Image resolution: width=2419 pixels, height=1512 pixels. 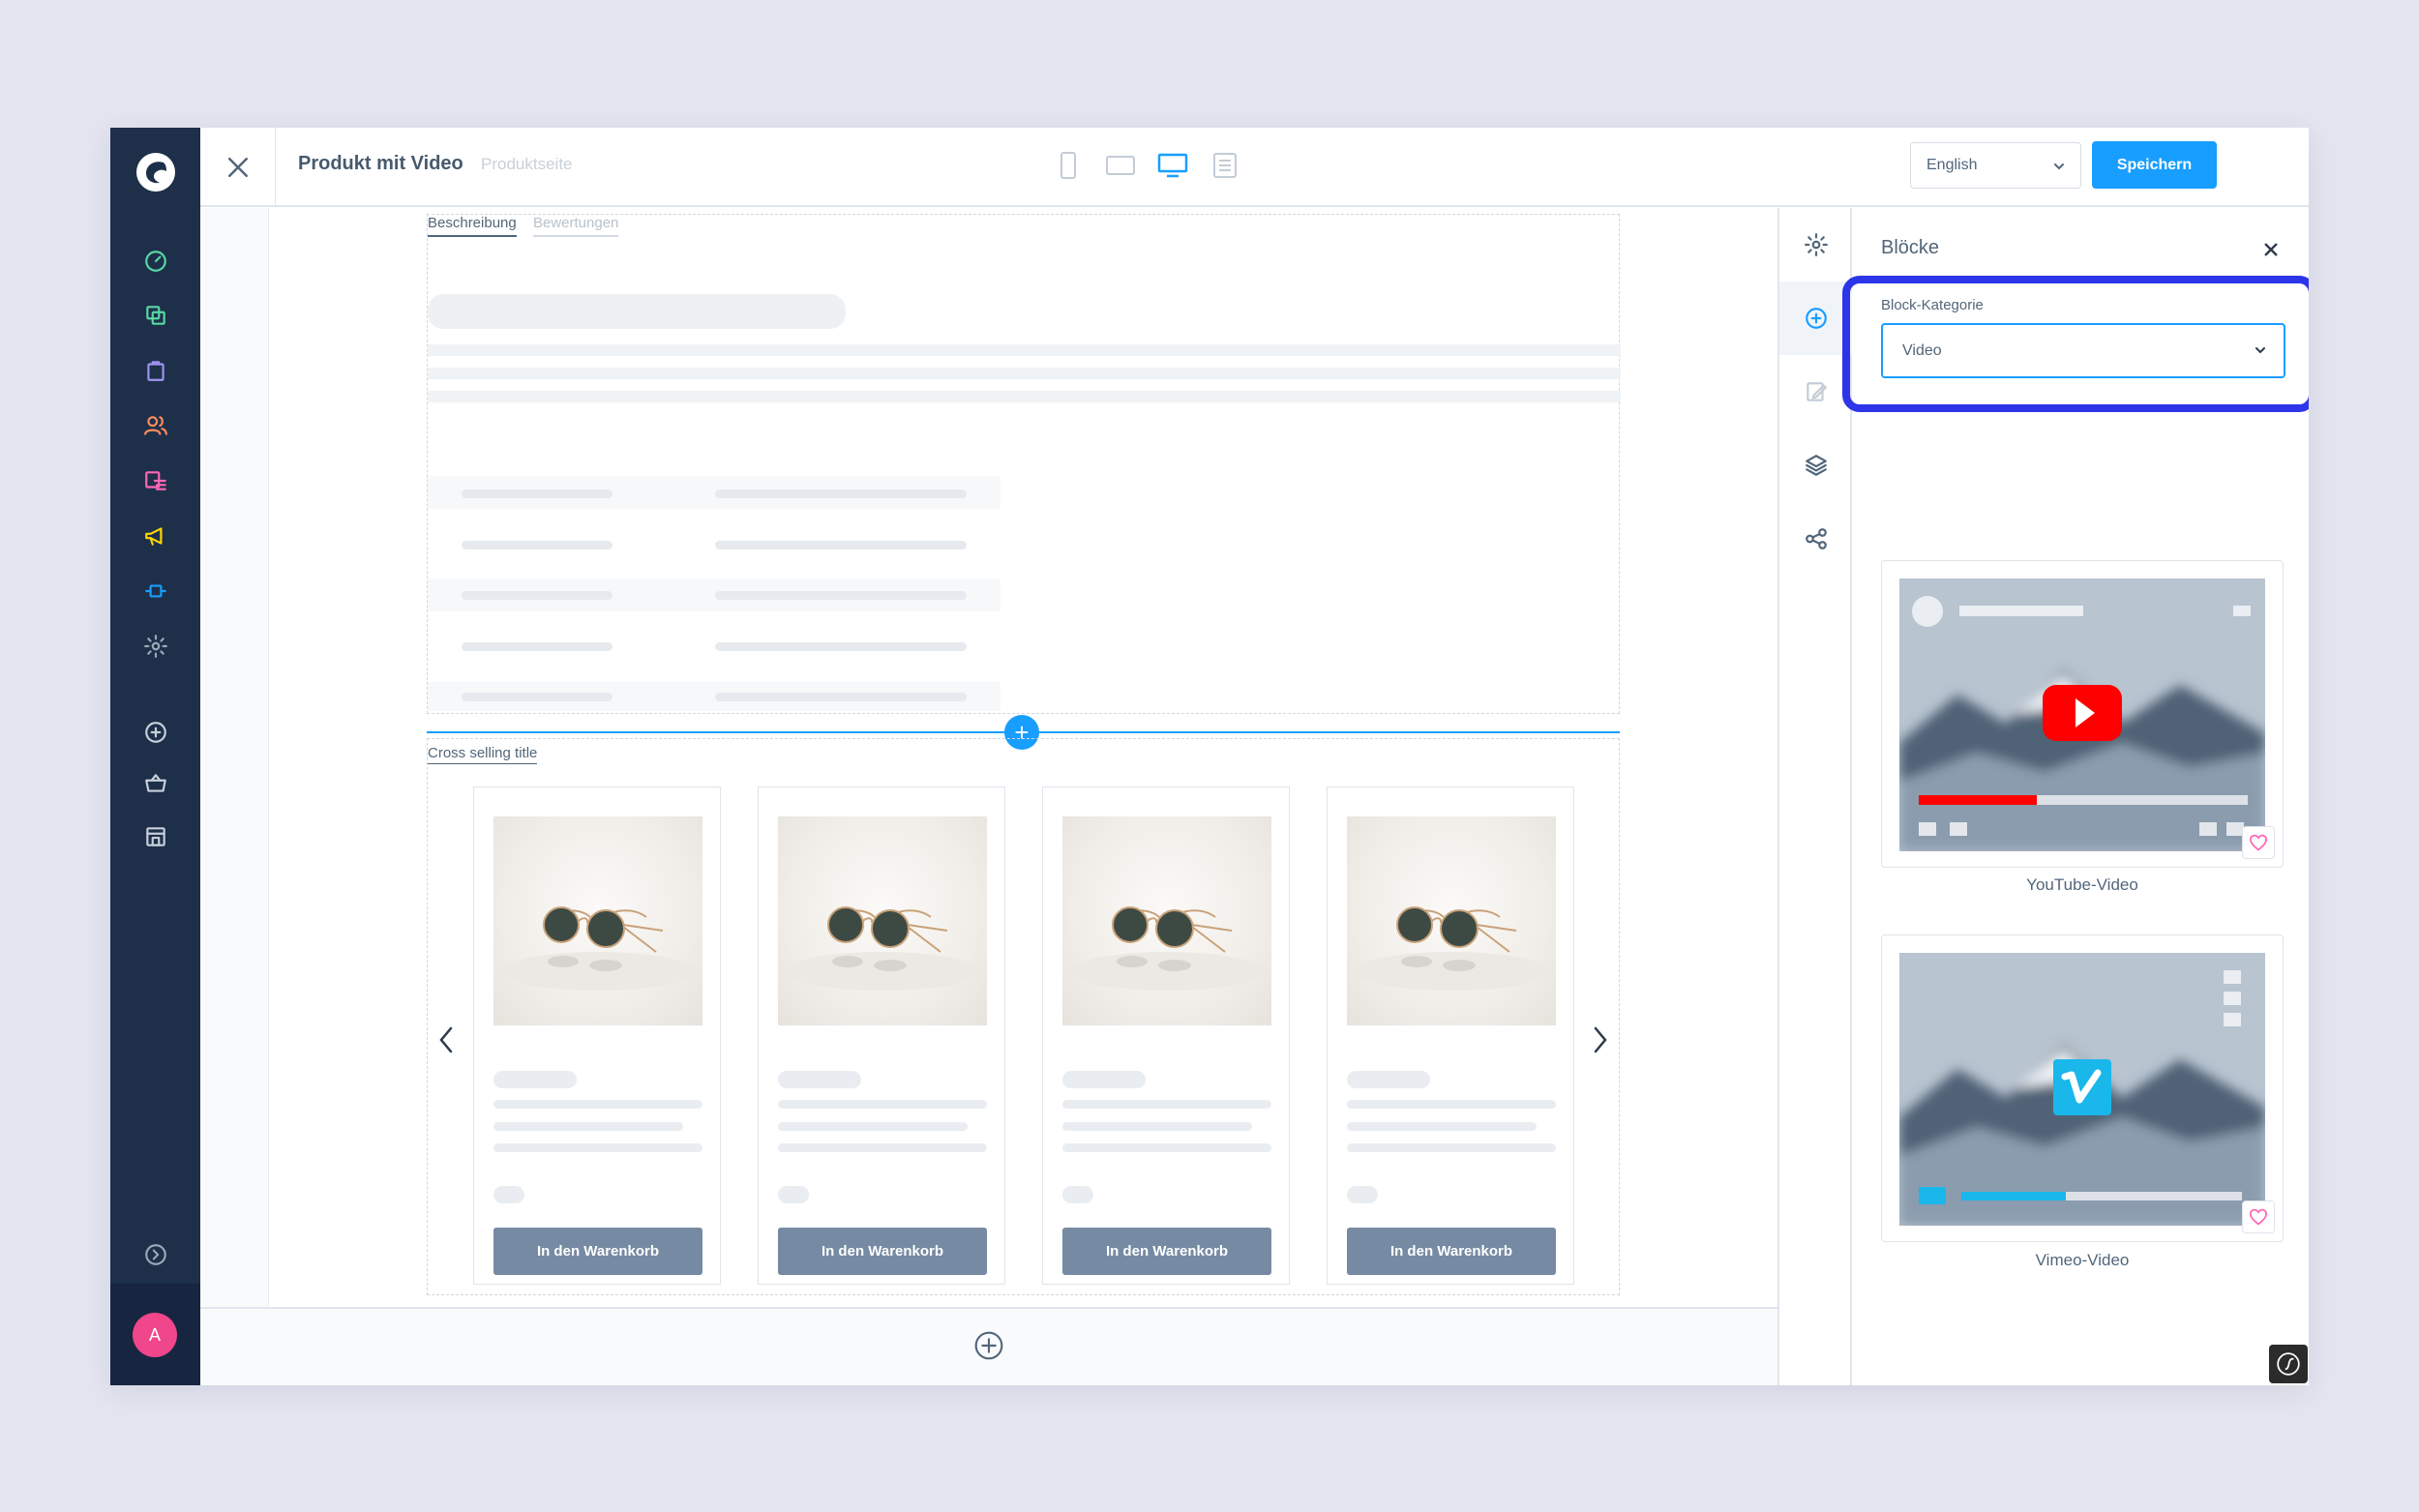 I want to click on basket-icon, so click(x=156, y=783).